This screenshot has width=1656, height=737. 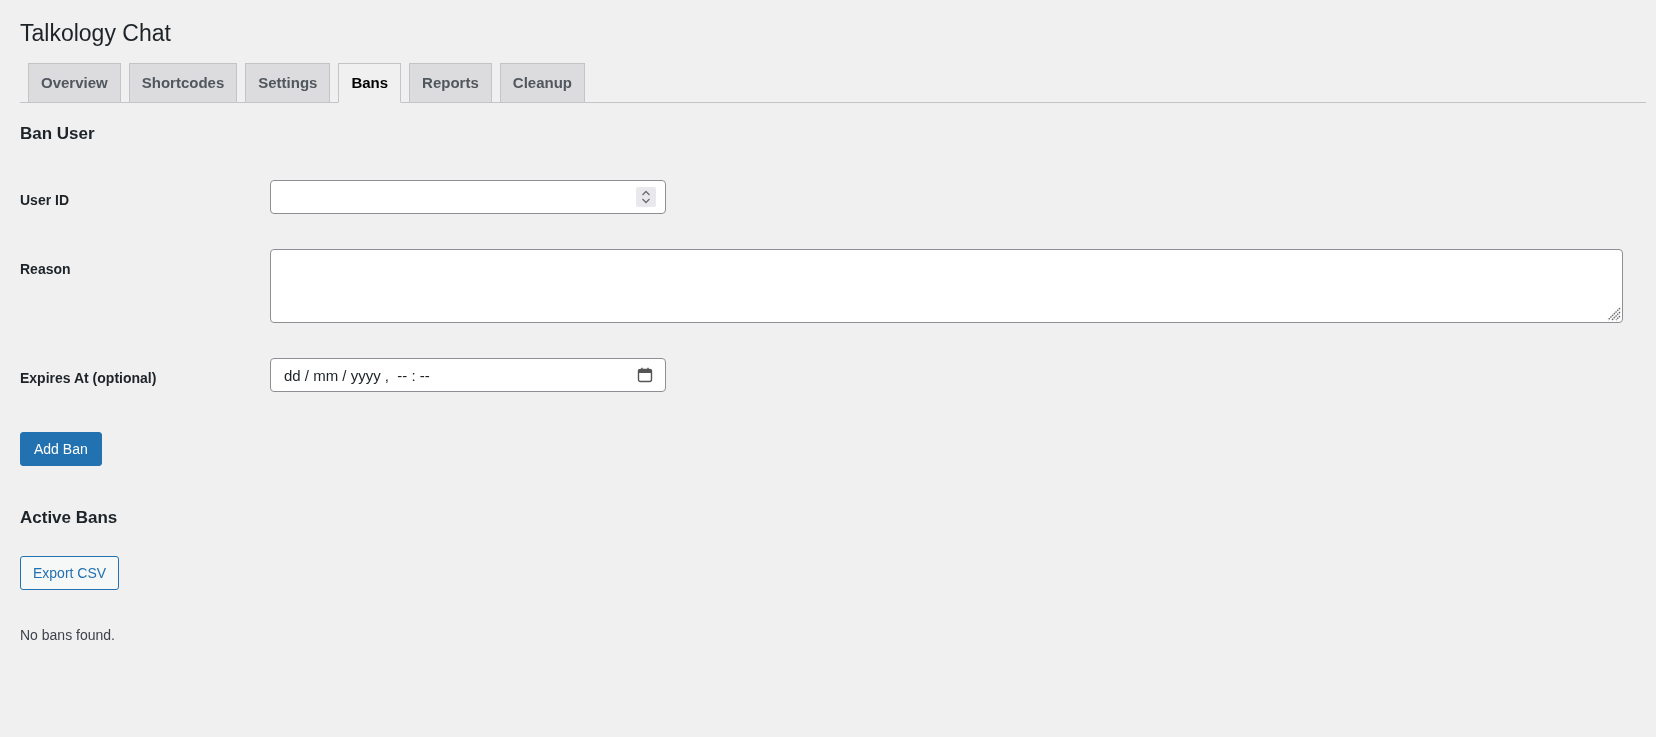 What do you see at coordinates (468, 197) in the screenshot?
I see `number-input` at bounding box center [468, 197].